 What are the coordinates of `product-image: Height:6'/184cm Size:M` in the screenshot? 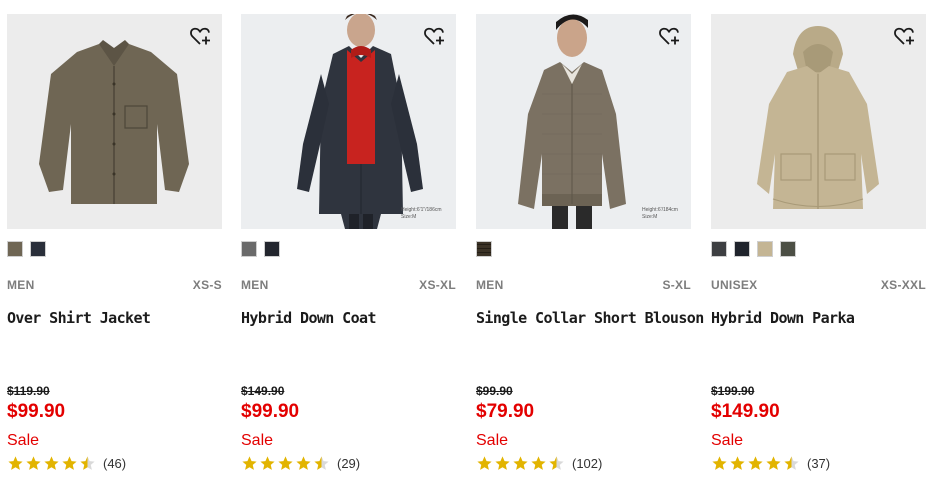 It's located at (583, 121).